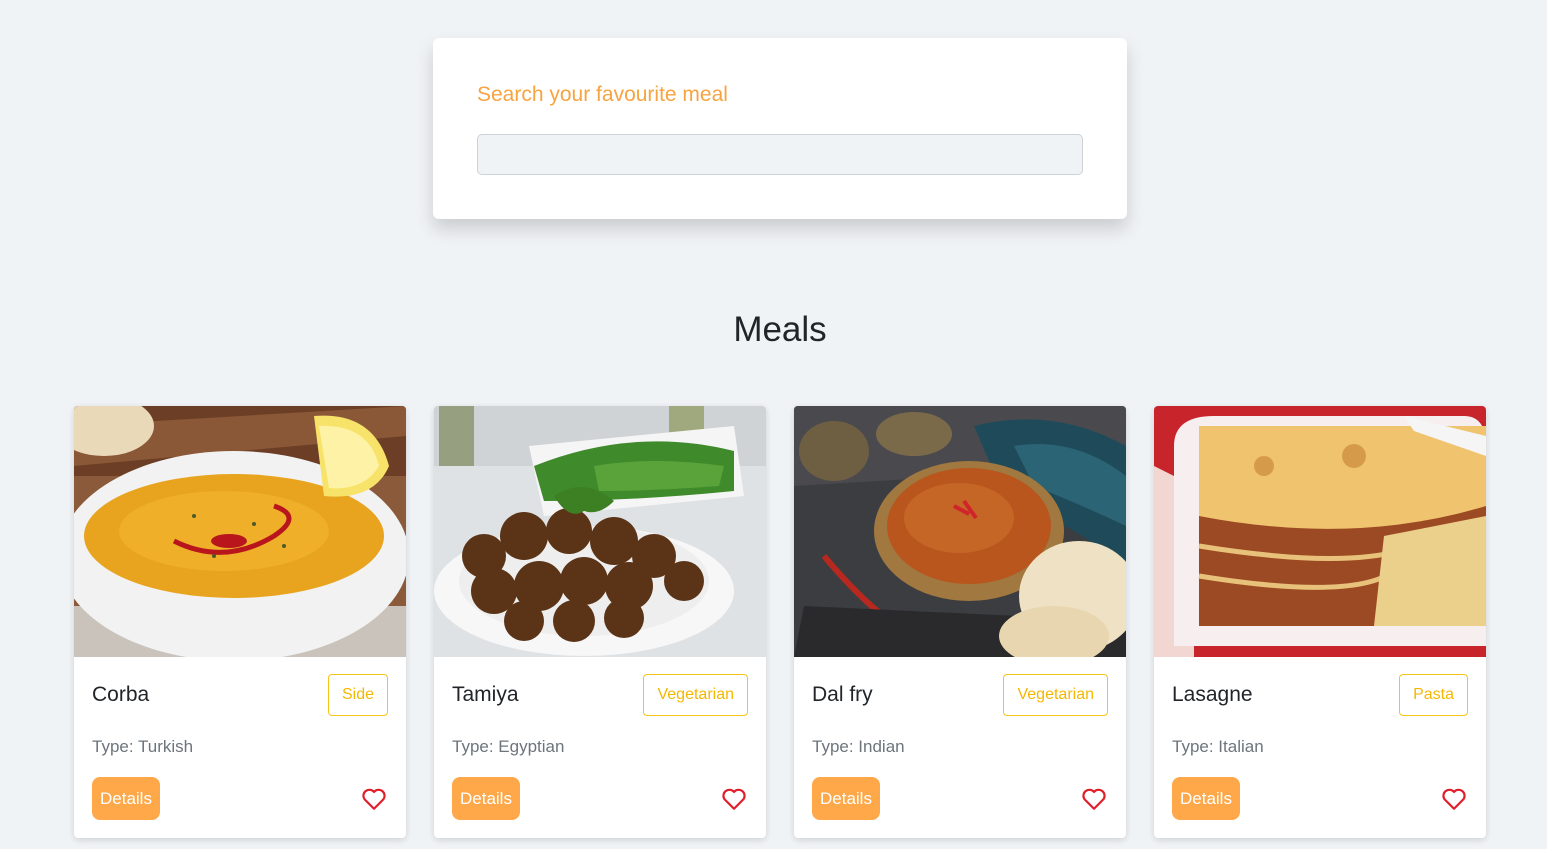 This screenshot has width=1547, height=849. I want to click on lasagne-image, so click(1320, 531).